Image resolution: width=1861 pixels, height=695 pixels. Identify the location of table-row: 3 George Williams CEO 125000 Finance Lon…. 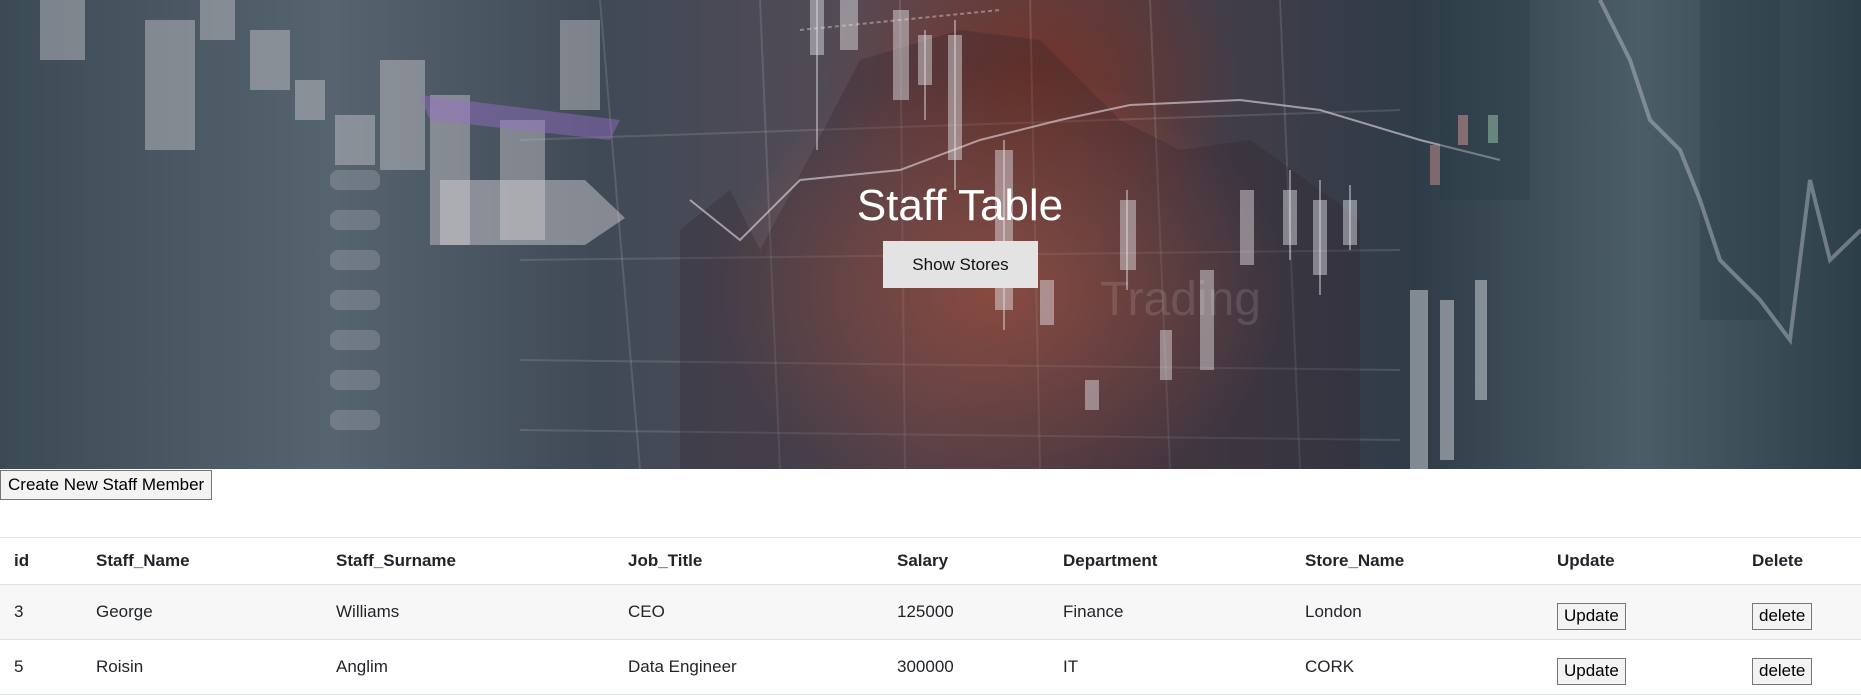
(930, 612).